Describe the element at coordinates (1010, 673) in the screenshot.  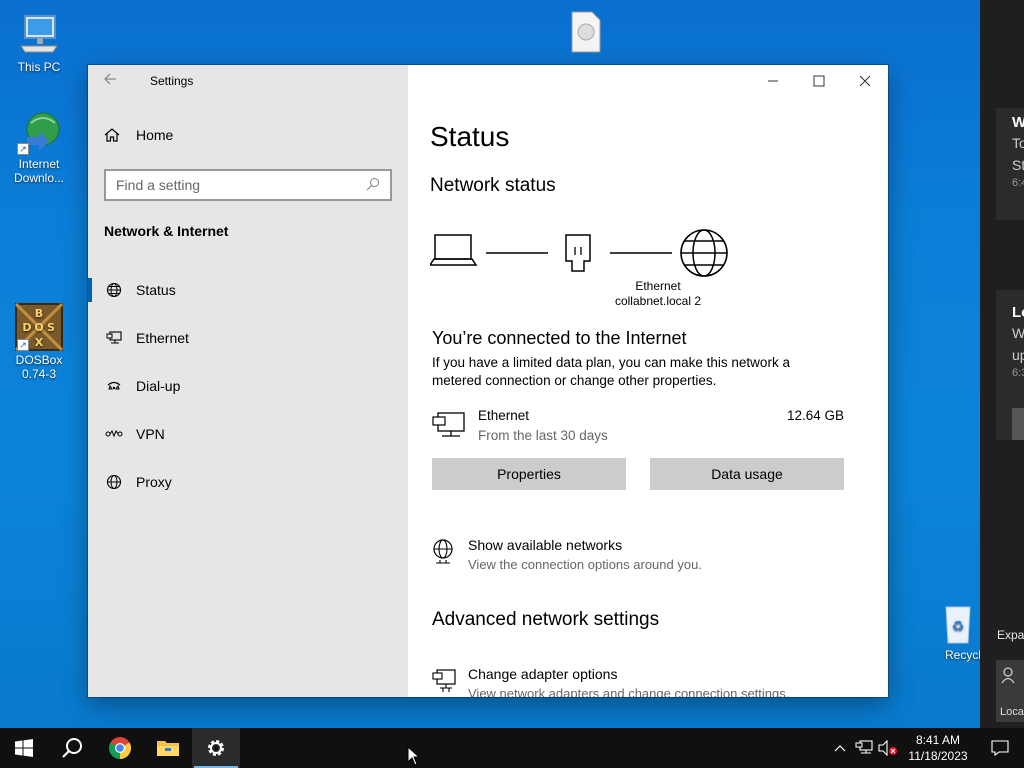
I see `location-icon` at that location.